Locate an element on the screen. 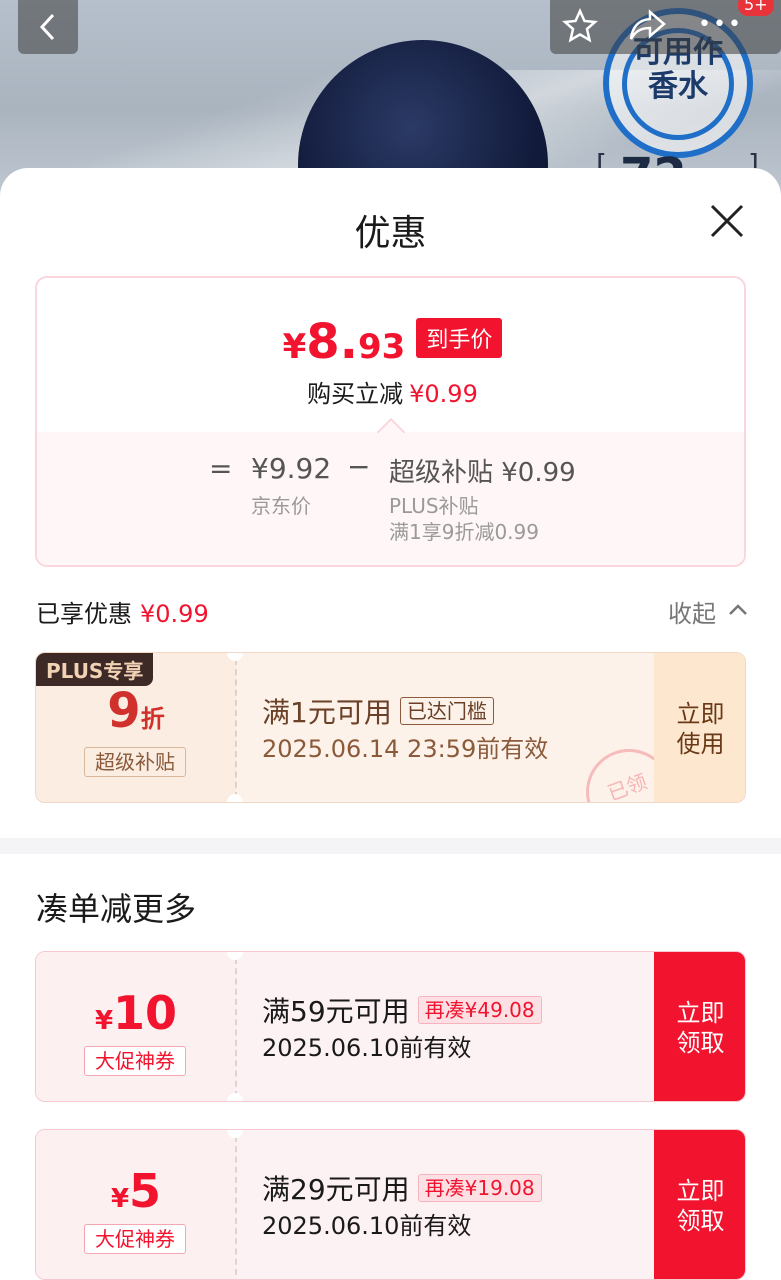 This screenshot has height=1280, width=781. coupon-amount: ¥5 is located at coordinates (136, 1191).